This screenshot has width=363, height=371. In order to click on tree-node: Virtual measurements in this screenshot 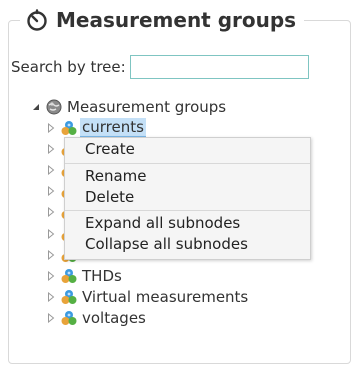, I will do `click(148, 297)`.